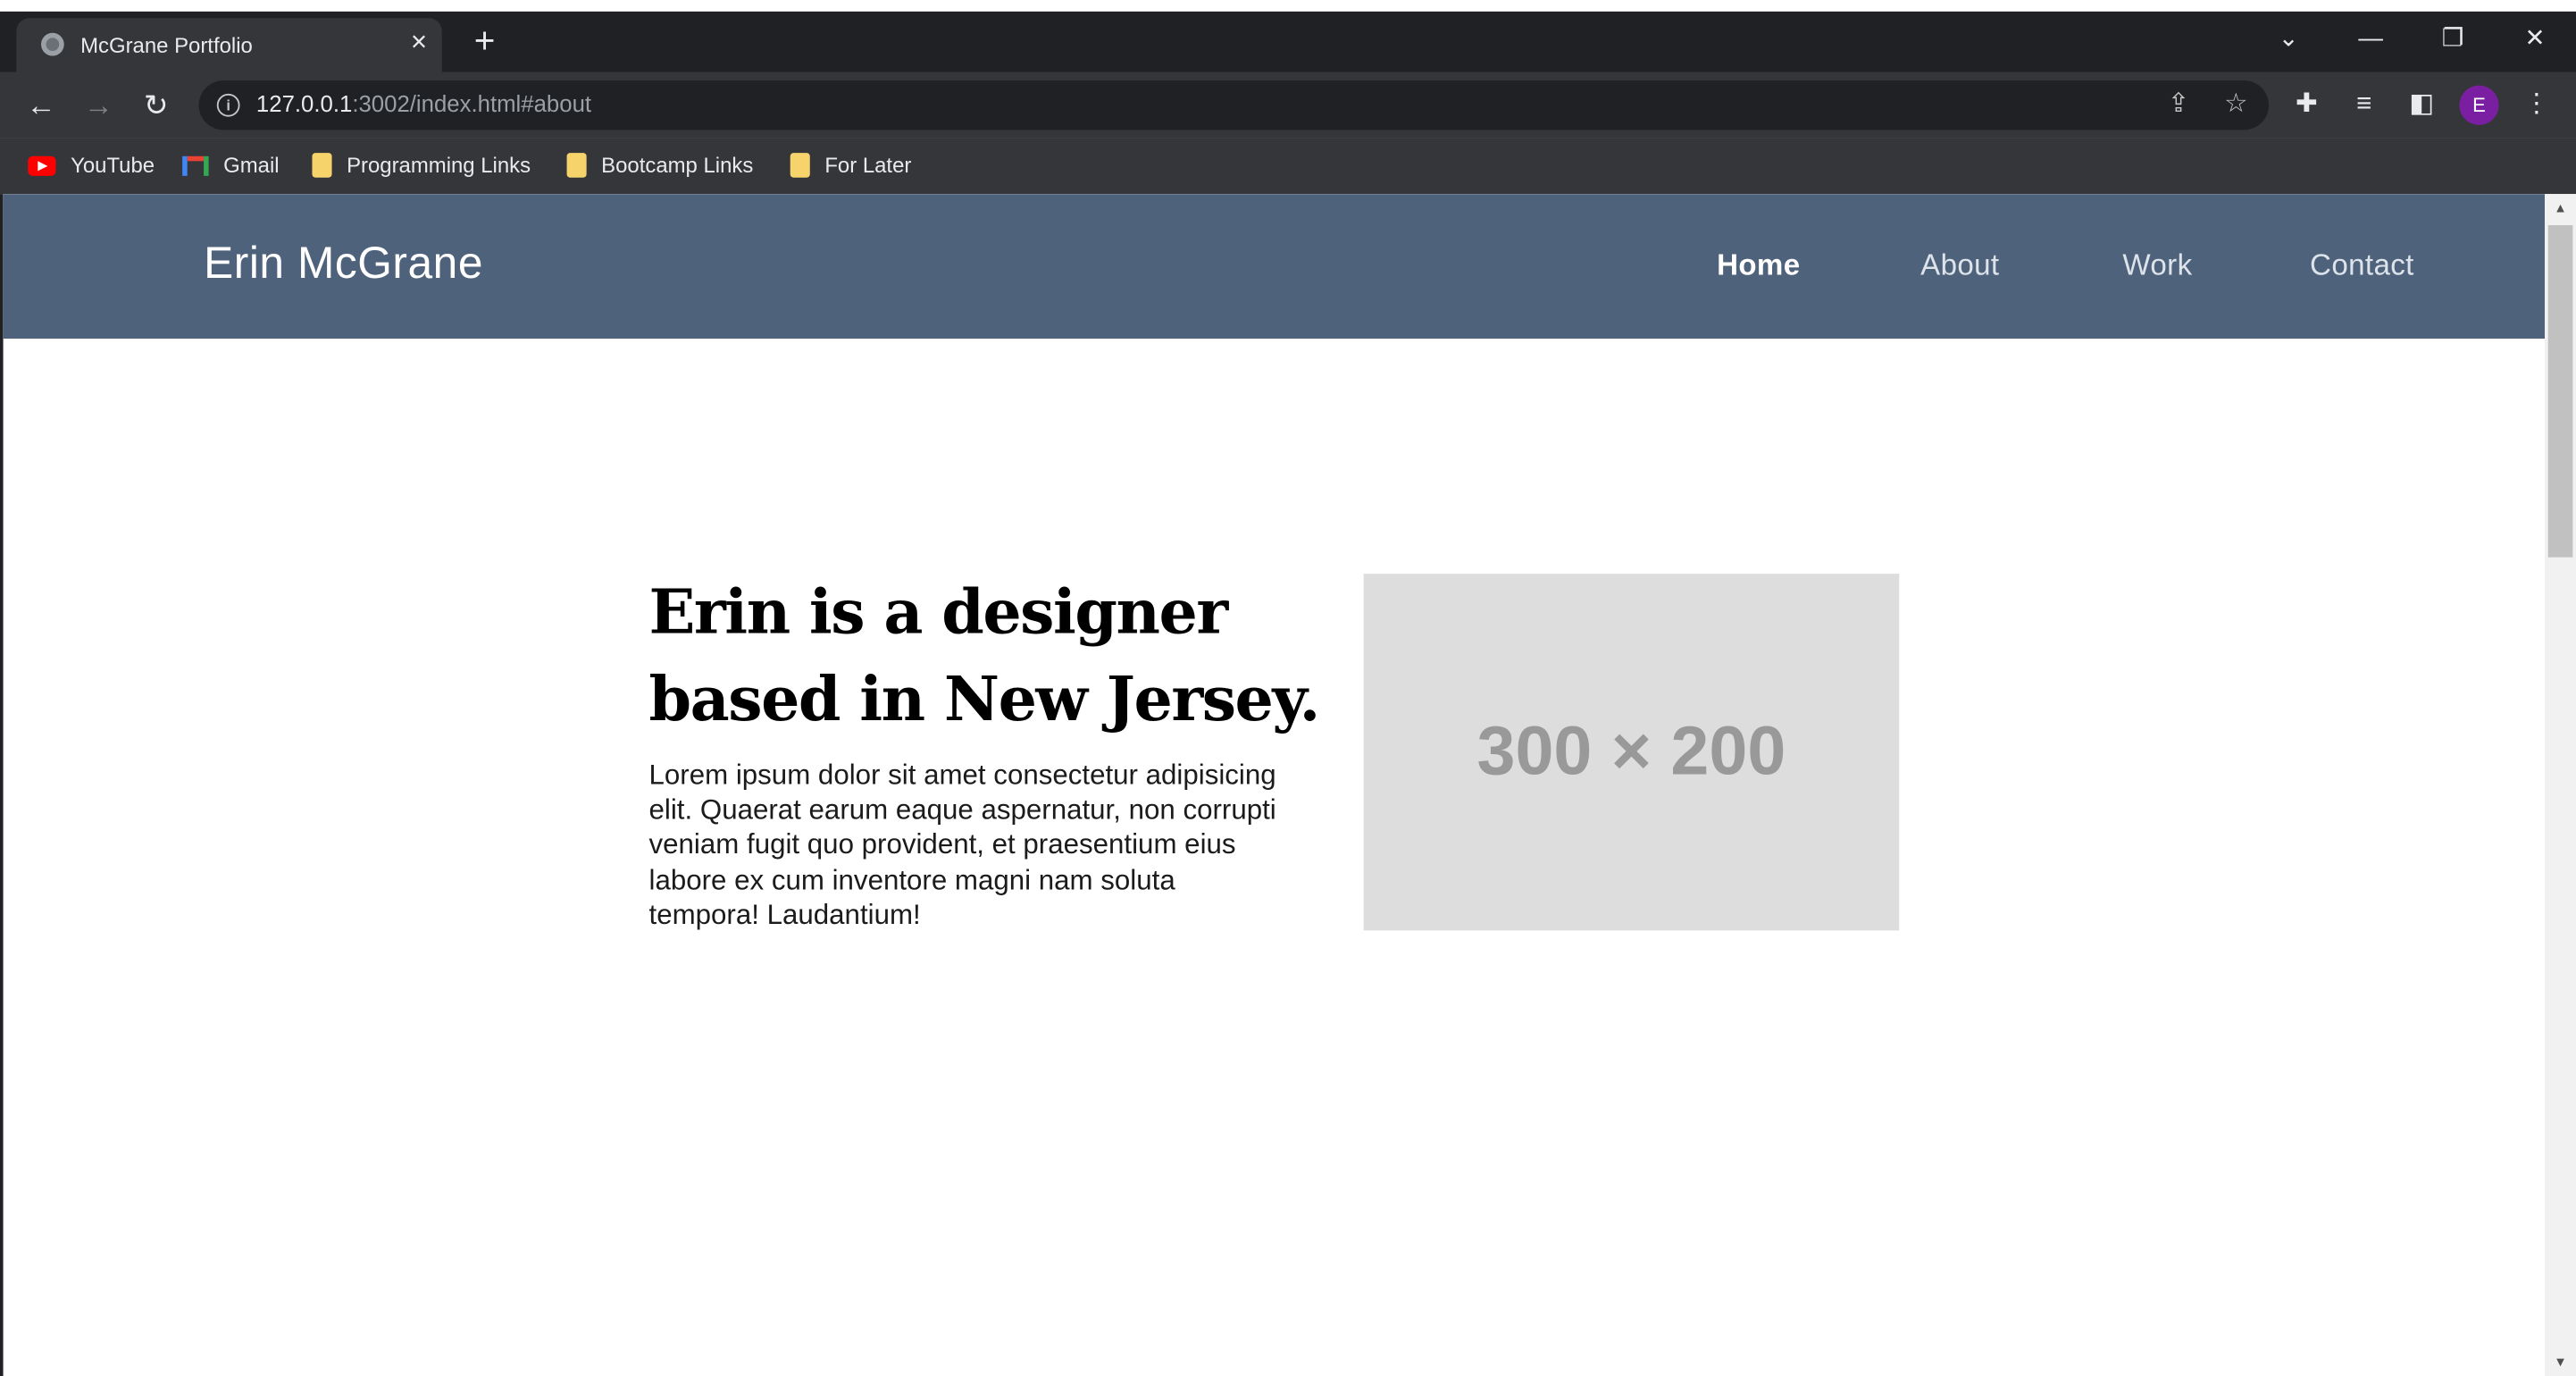 Image resolution: width=2576 pixels, height=1376 pixels. I want to click on restore-button: ❐, so click(2452, 39).